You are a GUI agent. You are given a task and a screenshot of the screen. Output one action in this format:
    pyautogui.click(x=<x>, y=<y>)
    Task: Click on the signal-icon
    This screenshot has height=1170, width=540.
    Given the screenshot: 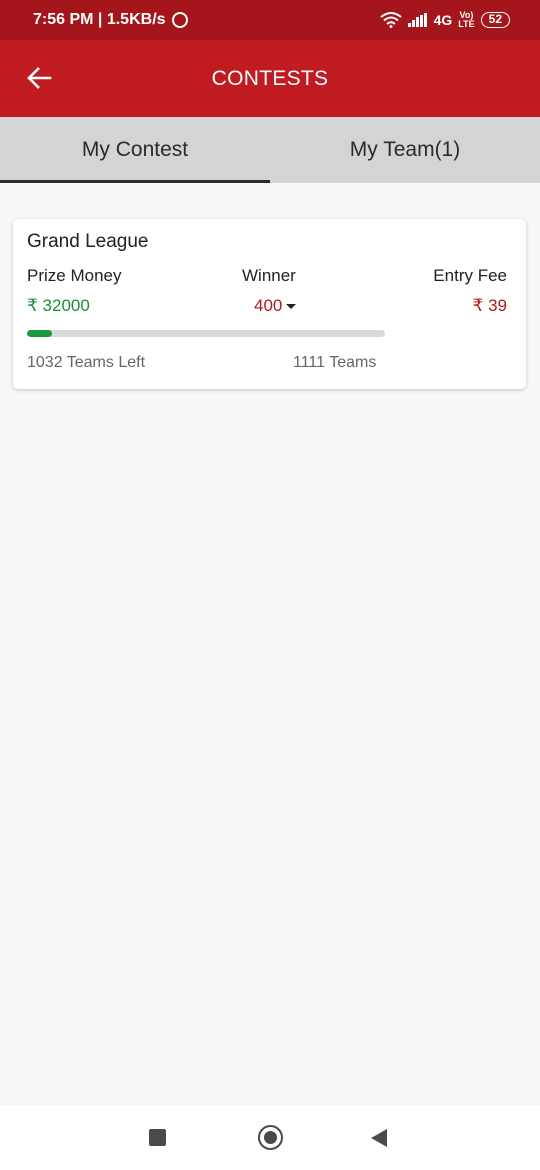 What is the action you would take?
    pyautogui.click(x=417, y=20)
    